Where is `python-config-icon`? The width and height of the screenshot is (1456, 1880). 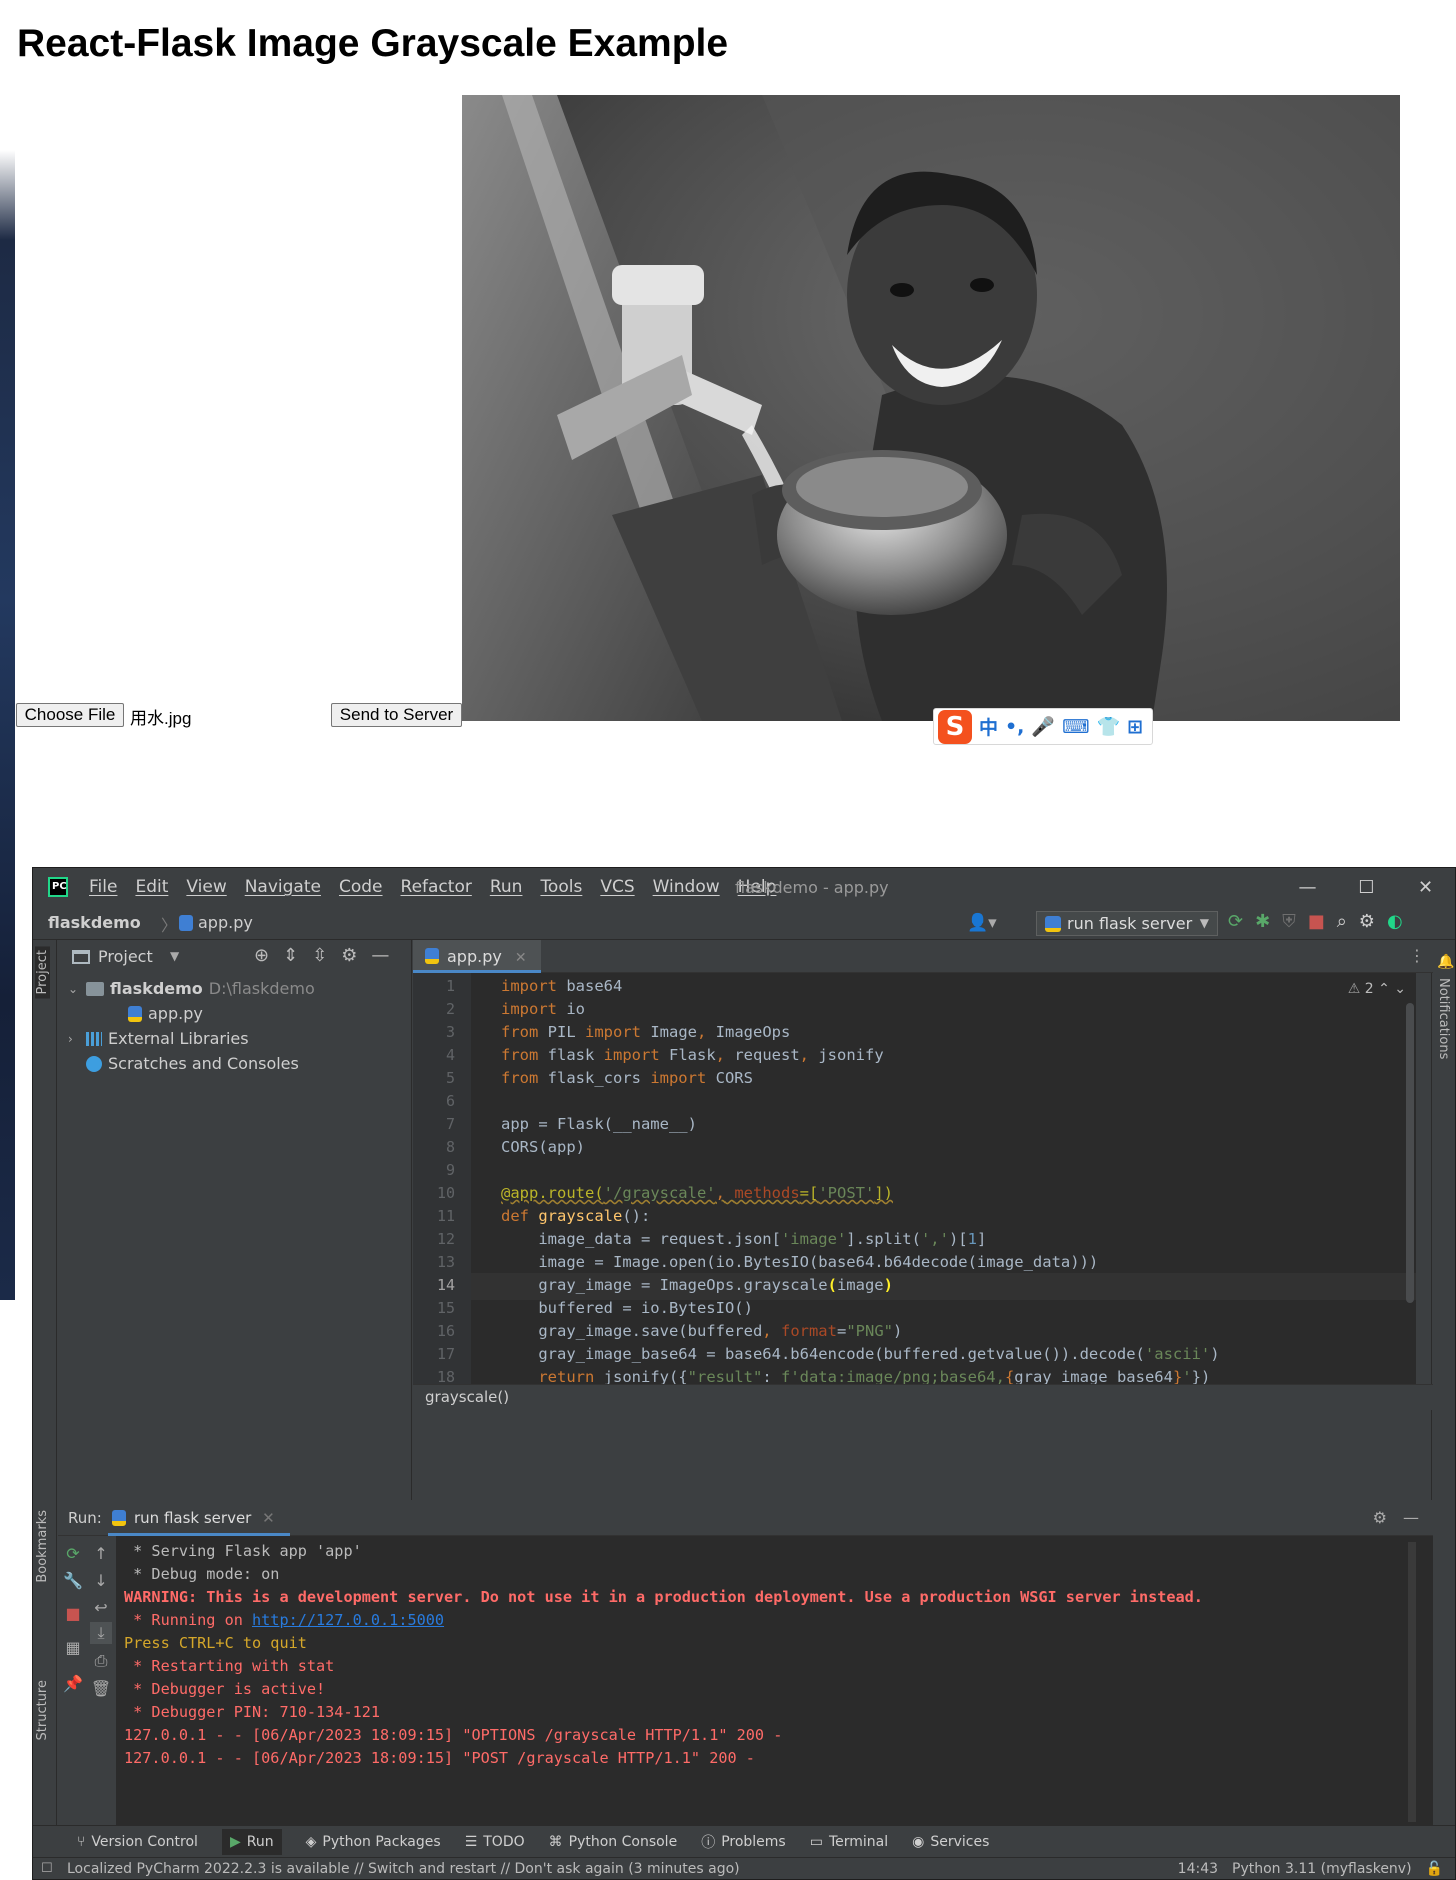
python-config-icon is located at coordinates (1053, 924).